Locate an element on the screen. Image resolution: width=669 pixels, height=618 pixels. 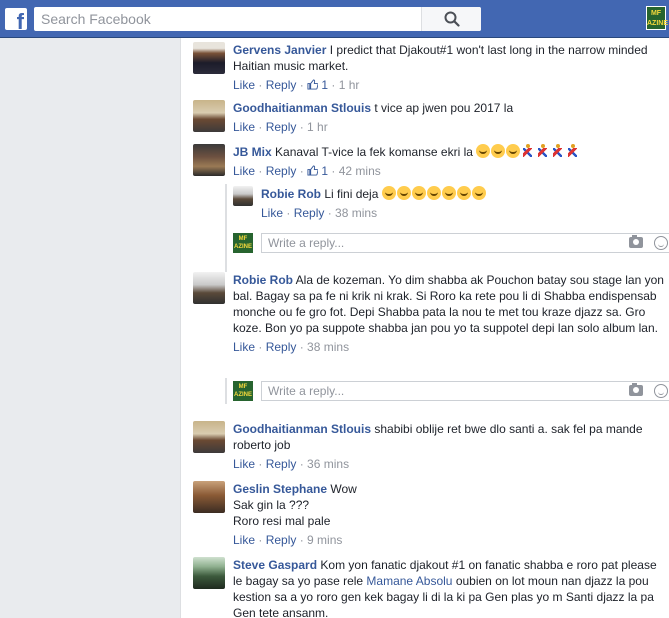
top-navigation-bar: f MF AZINE is located at coordinates (334, 19).